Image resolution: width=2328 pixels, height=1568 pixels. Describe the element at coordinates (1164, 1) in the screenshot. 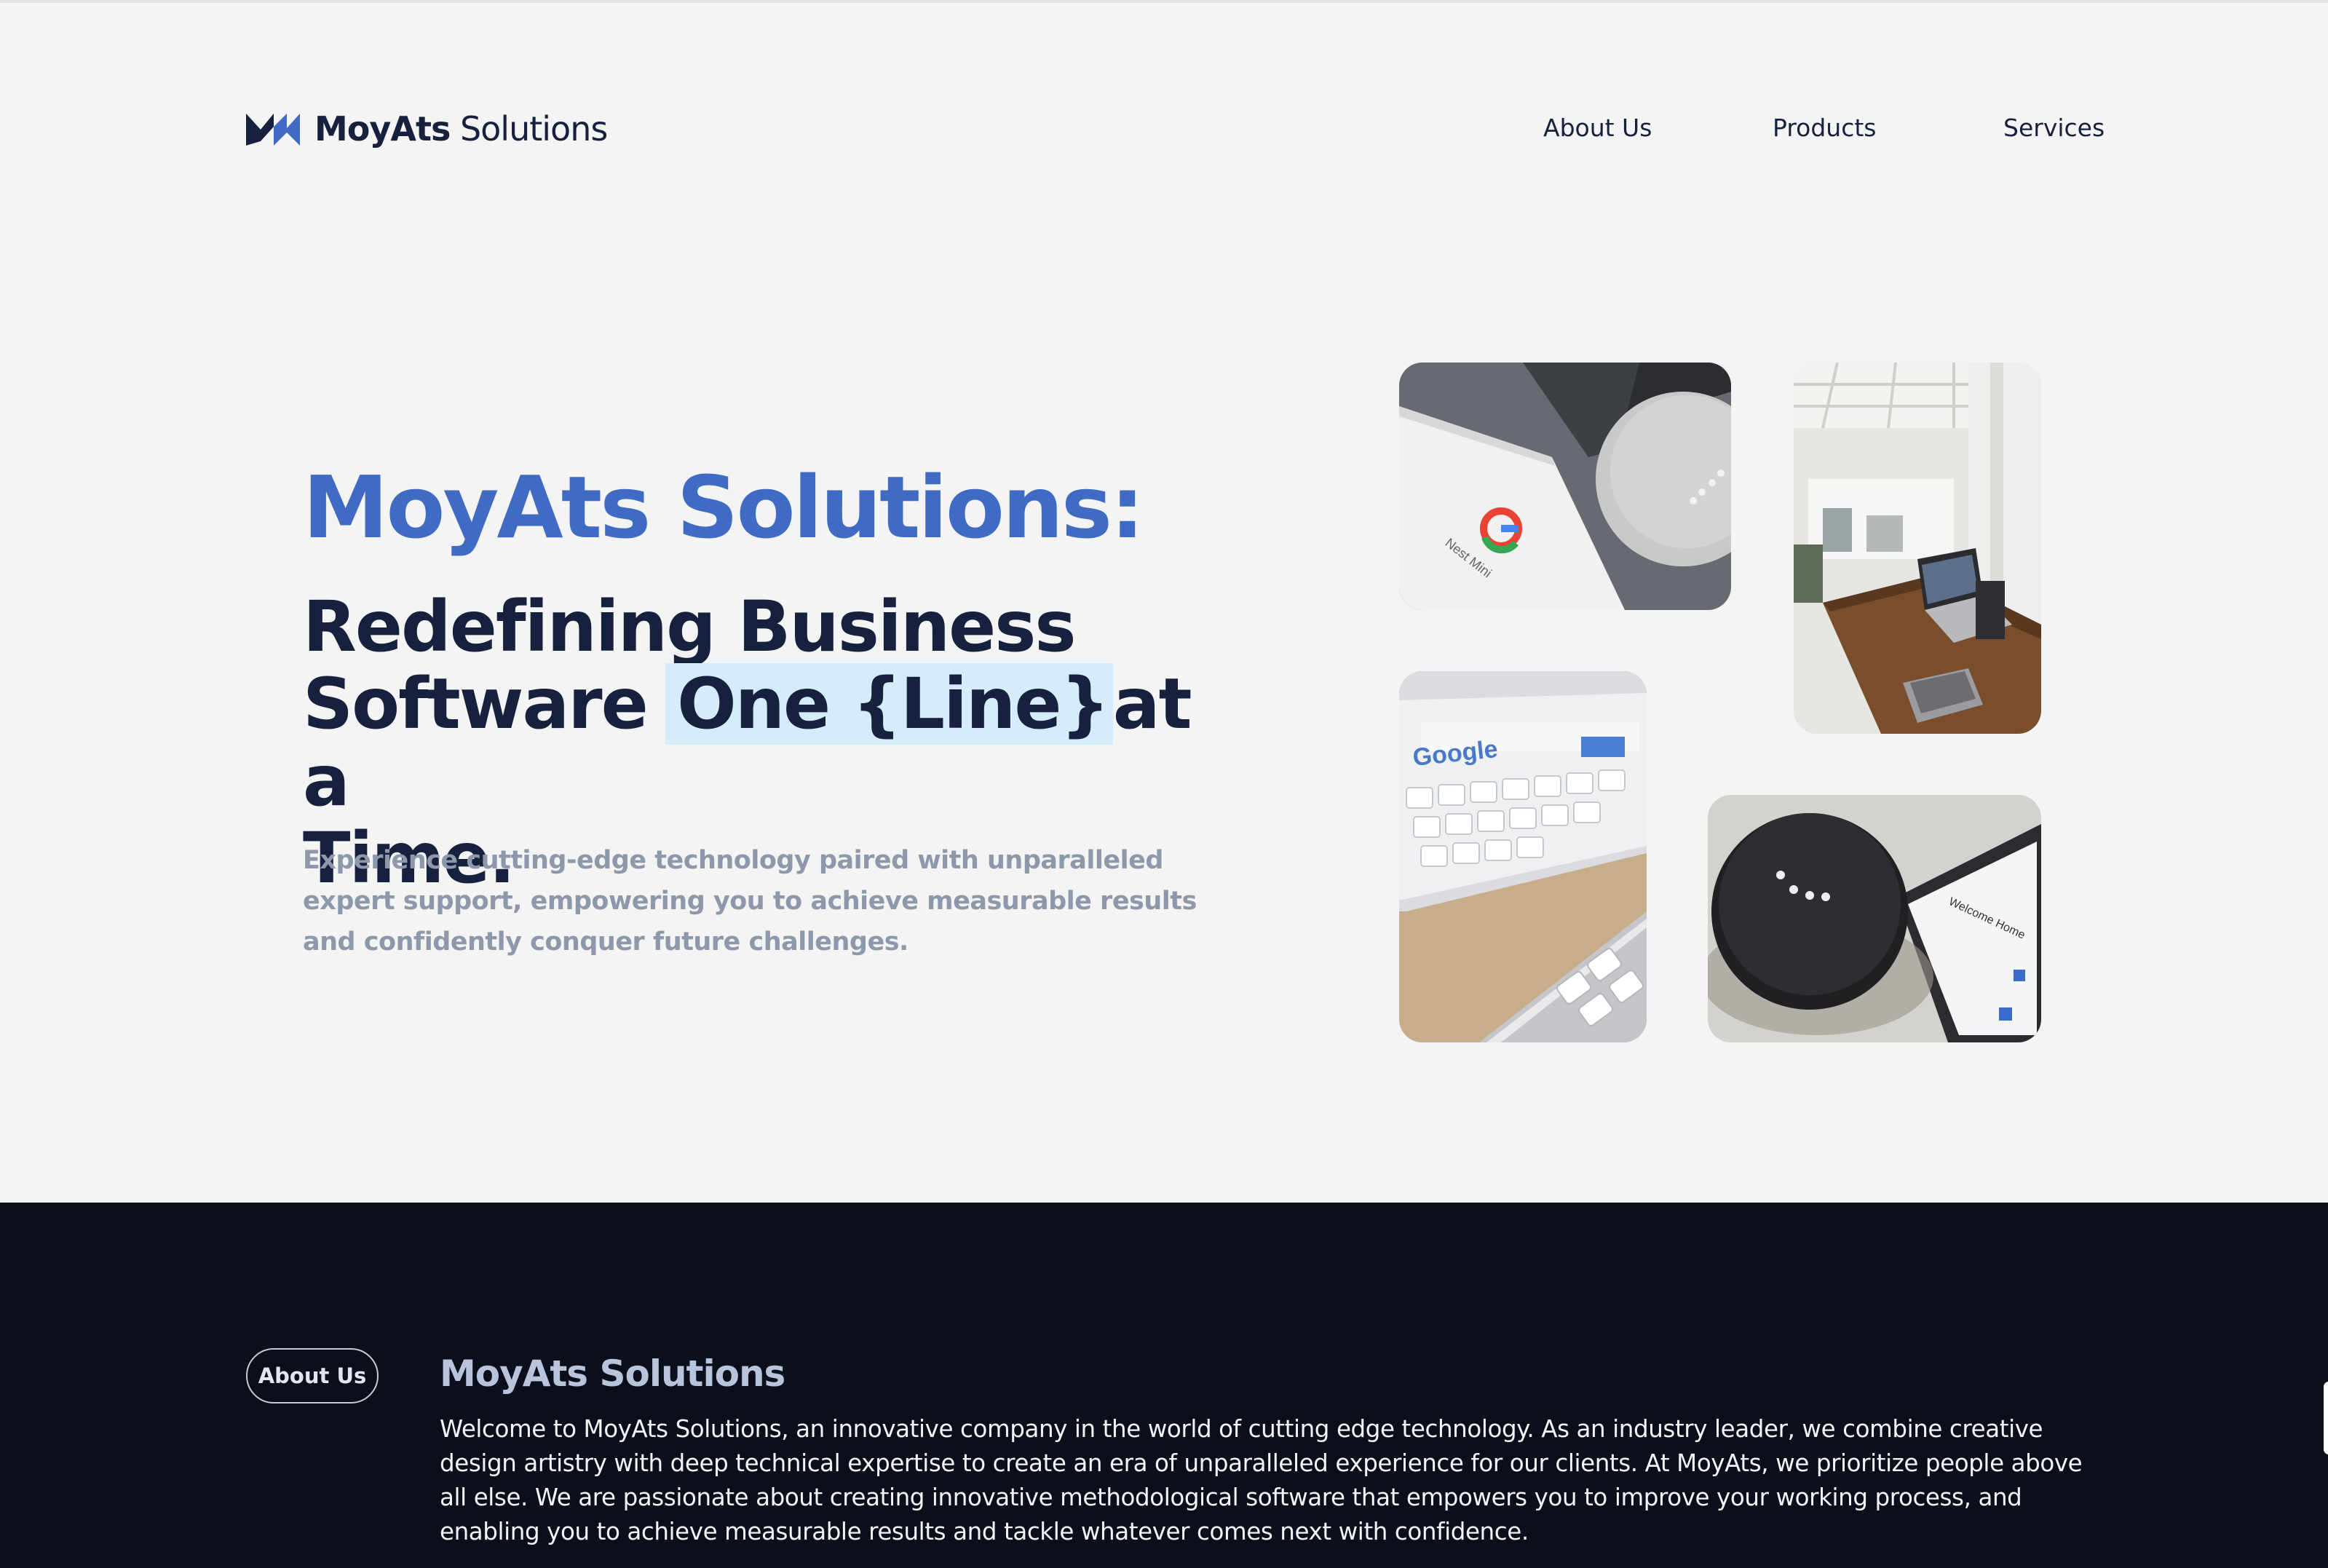

I see `top-border` at that location.